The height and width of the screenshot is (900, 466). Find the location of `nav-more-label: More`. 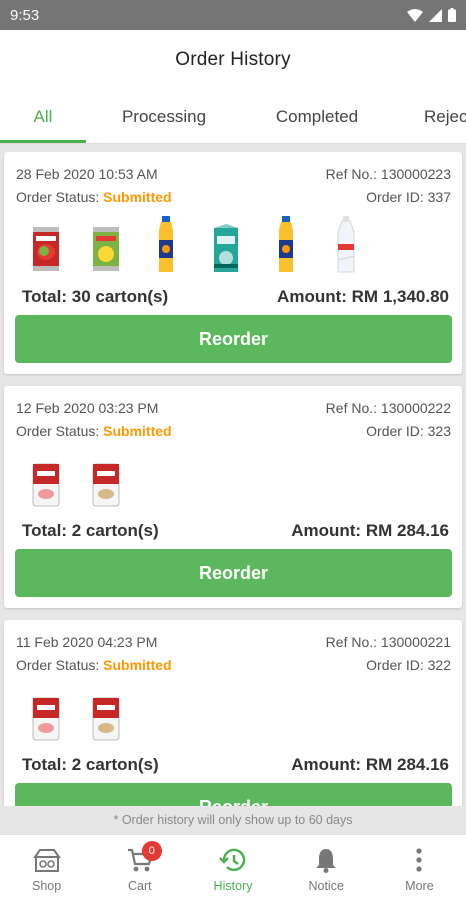

nav-more-label: More is located at coordinates (419, 886).